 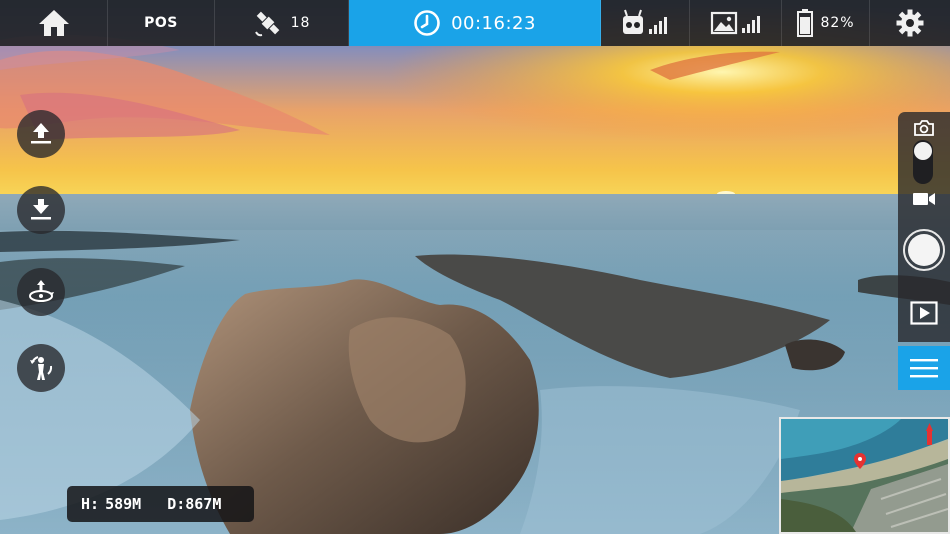 I want to click on home-button, so click(x=54, y=23).